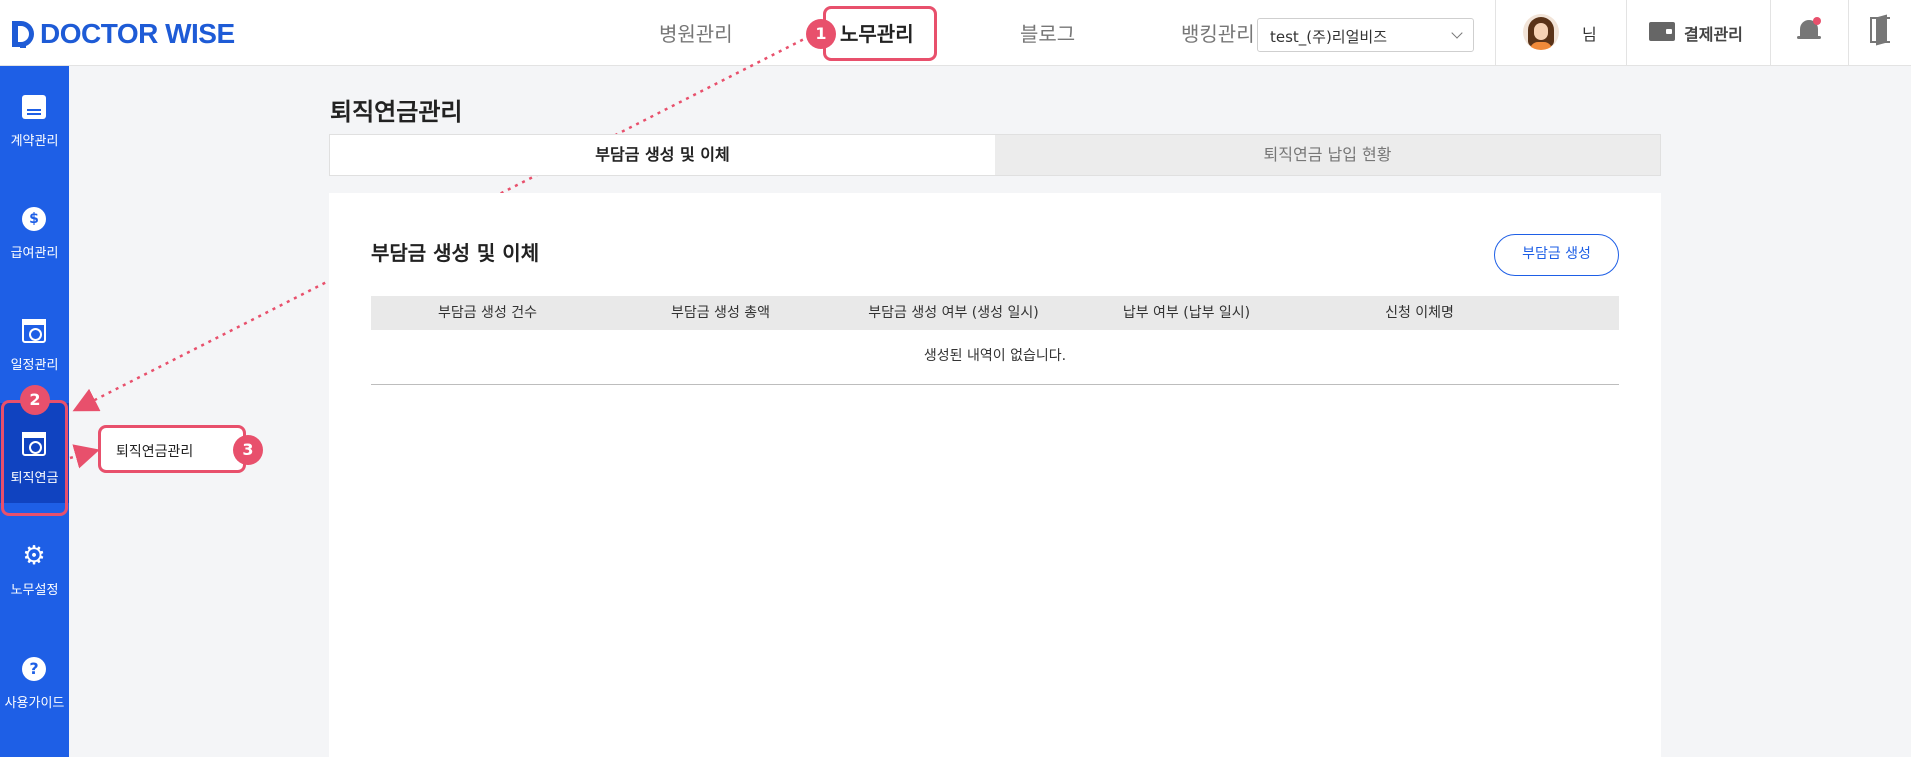  What do you see at coordinates (821, 34) in the screenshot?
I see `step-badge-1: 1` at bounding box center [821, 34].